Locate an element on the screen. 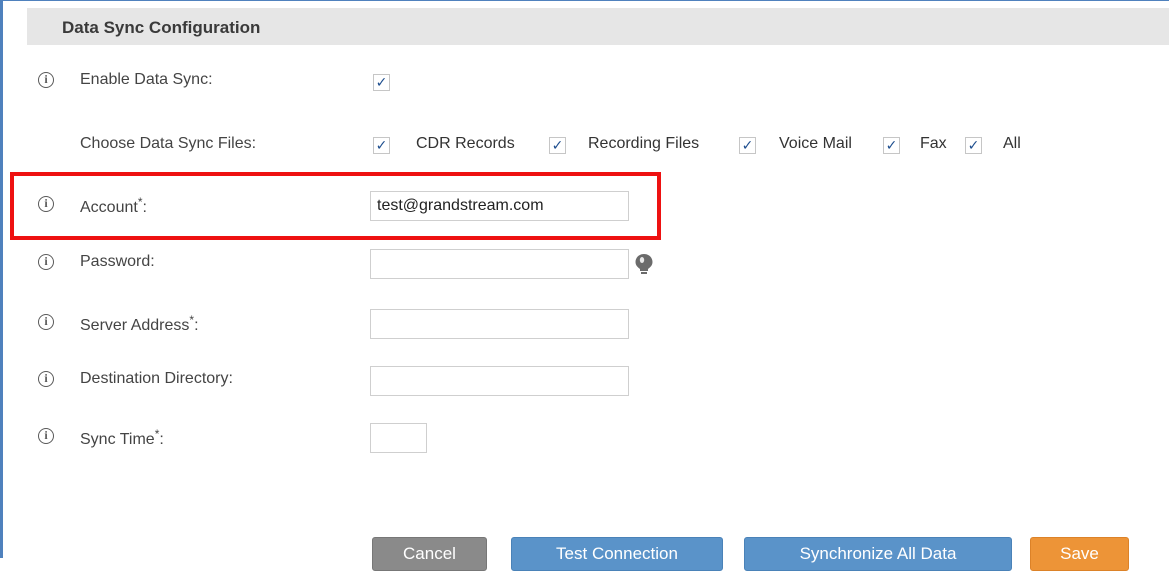  password-label: Password: is located at coordinates (117, 261).